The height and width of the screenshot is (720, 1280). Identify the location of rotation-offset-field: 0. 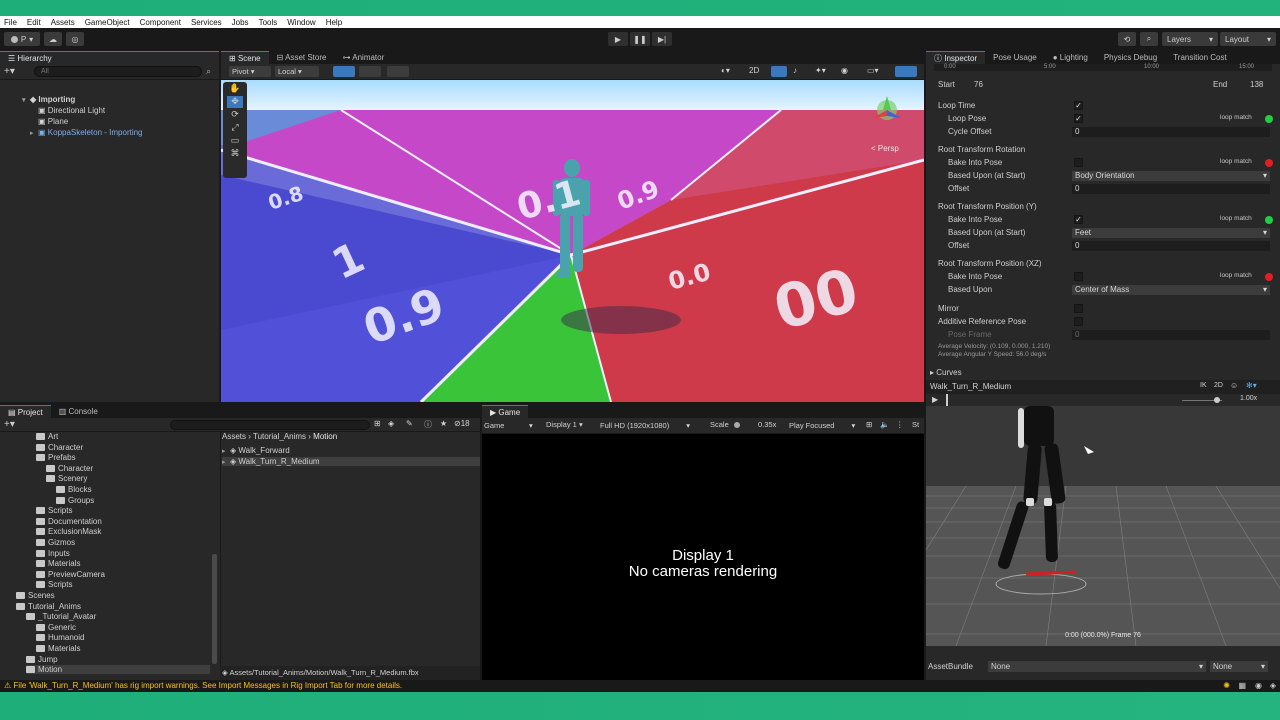
(1171, 189).